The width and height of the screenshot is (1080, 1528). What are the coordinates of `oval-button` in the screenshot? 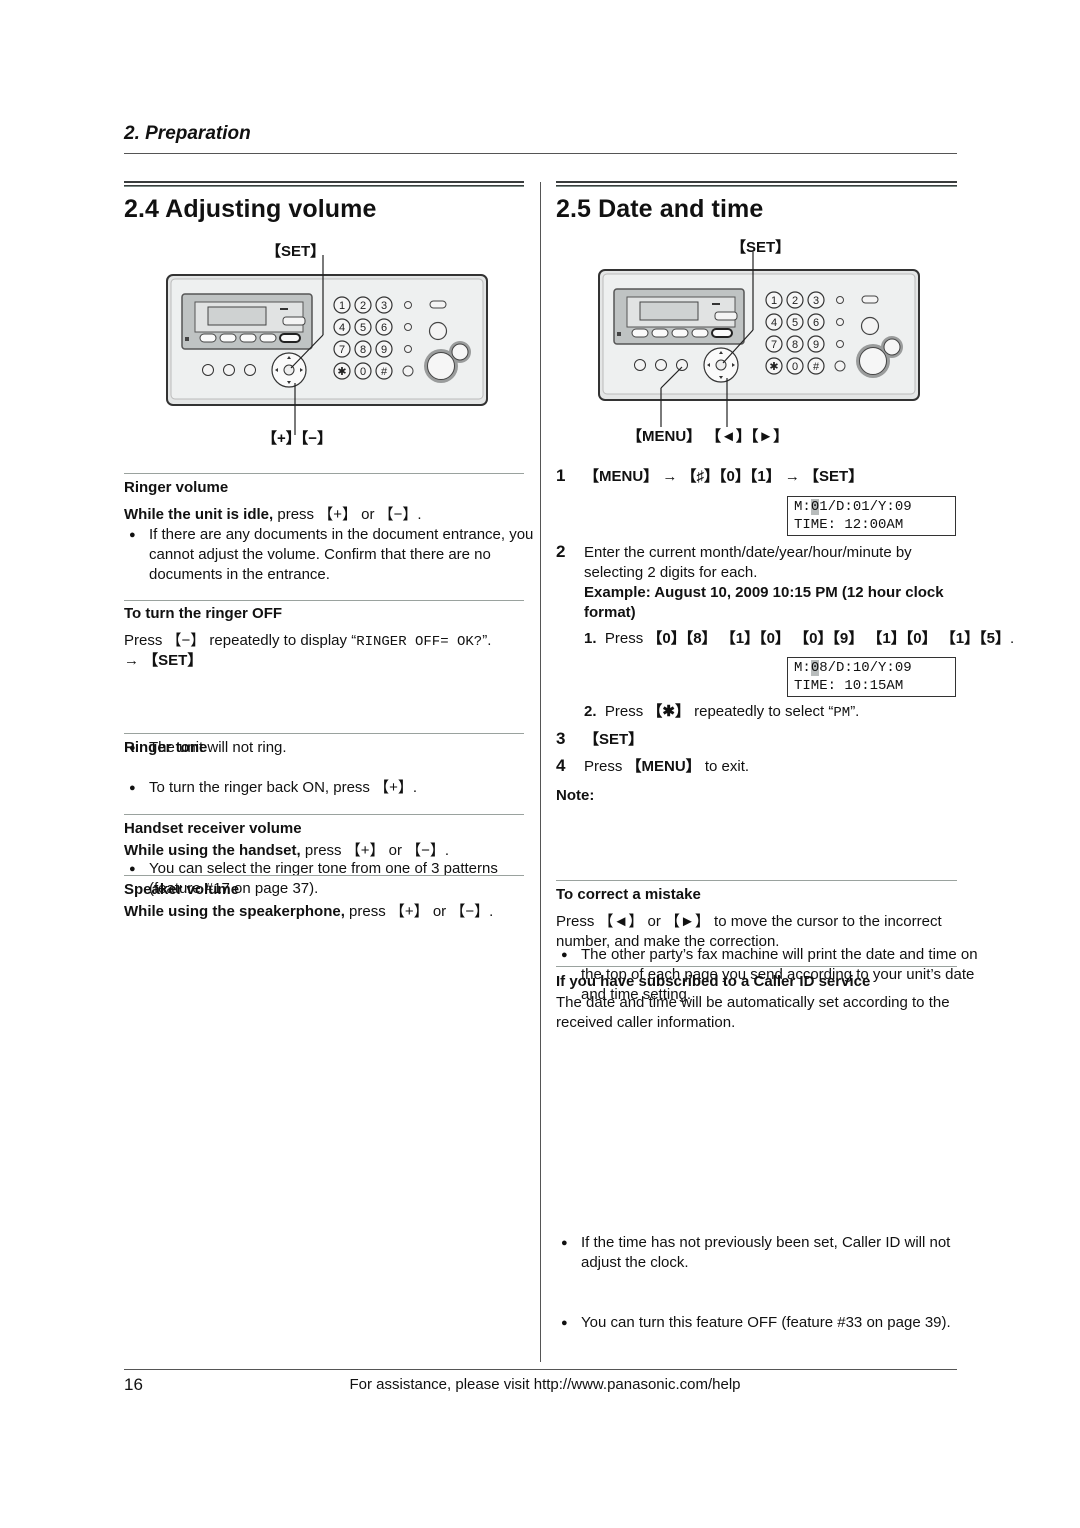 It's located at (438, 304).